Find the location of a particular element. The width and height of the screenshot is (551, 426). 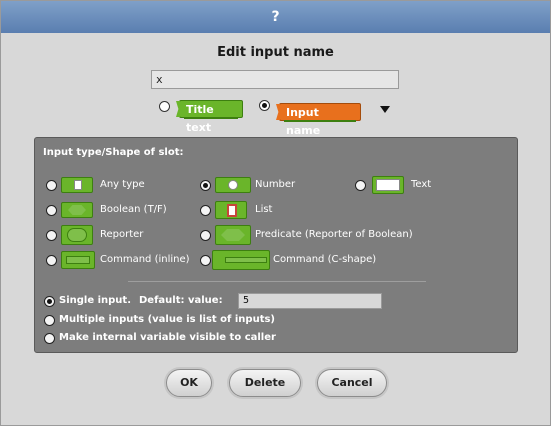

list-radio is located at coordinates (205, 210).